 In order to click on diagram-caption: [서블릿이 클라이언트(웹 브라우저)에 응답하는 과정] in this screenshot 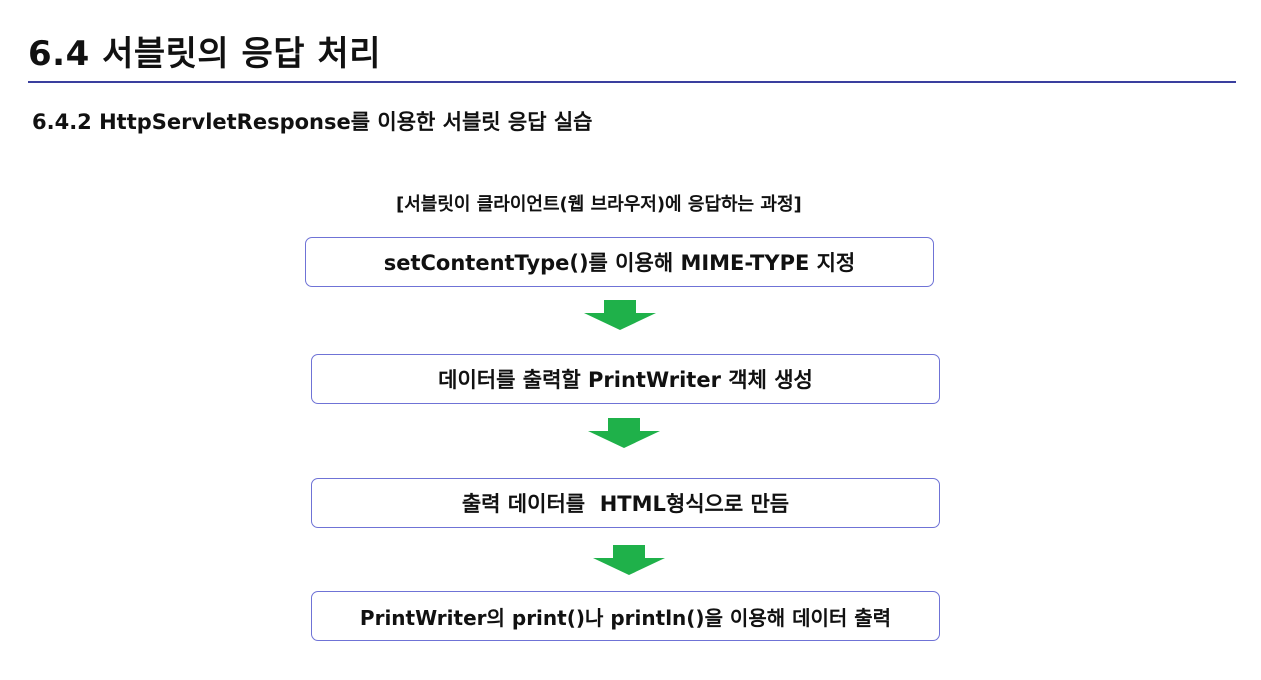, I will do `click(599, 204)`.